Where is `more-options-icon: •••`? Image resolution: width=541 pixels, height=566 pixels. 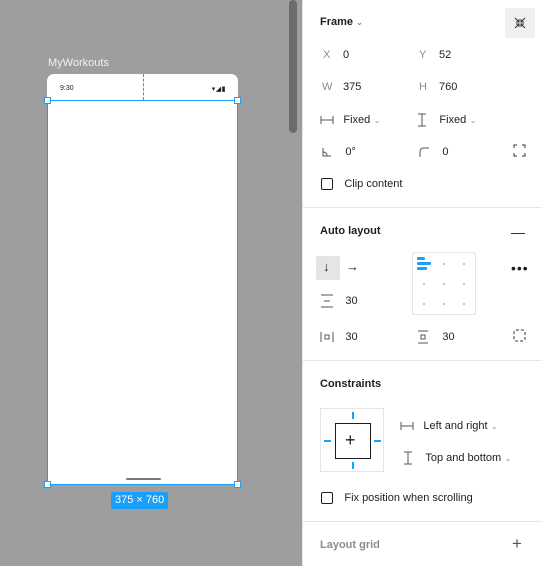 more-options-icon: ••• is located at coordinates (520, 268).